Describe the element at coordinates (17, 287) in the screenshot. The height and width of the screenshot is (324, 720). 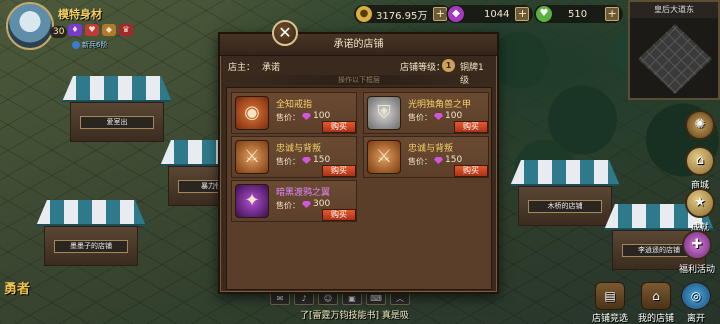
I see `hero-label: 勇者` at that location.